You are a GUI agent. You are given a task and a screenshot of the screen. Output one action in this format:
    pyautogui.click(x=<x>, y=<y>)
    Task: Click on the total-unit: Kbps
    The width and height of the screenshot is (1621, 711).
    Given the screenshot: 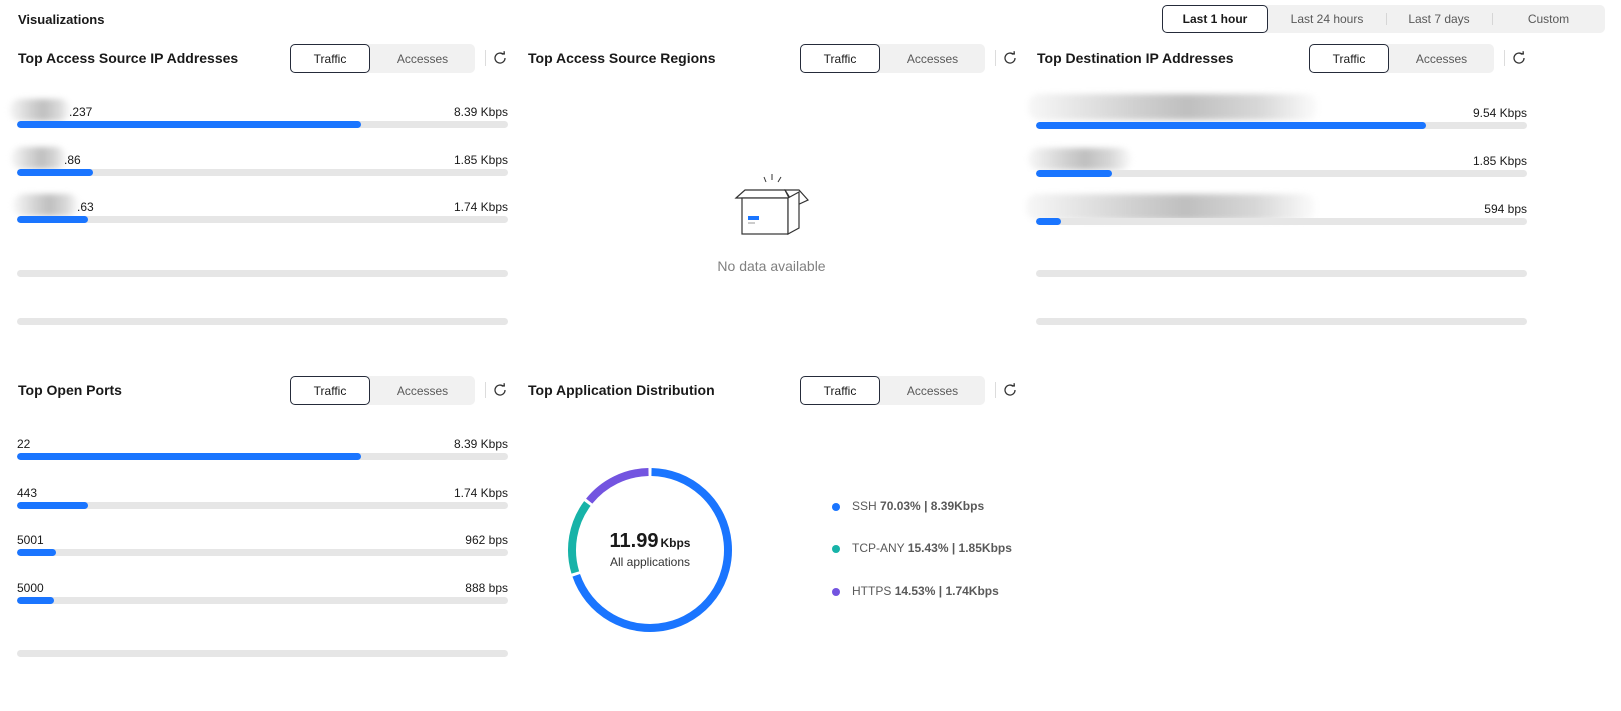 What is the action you would take?
    pyautogui.click(x=675, y=543)
    